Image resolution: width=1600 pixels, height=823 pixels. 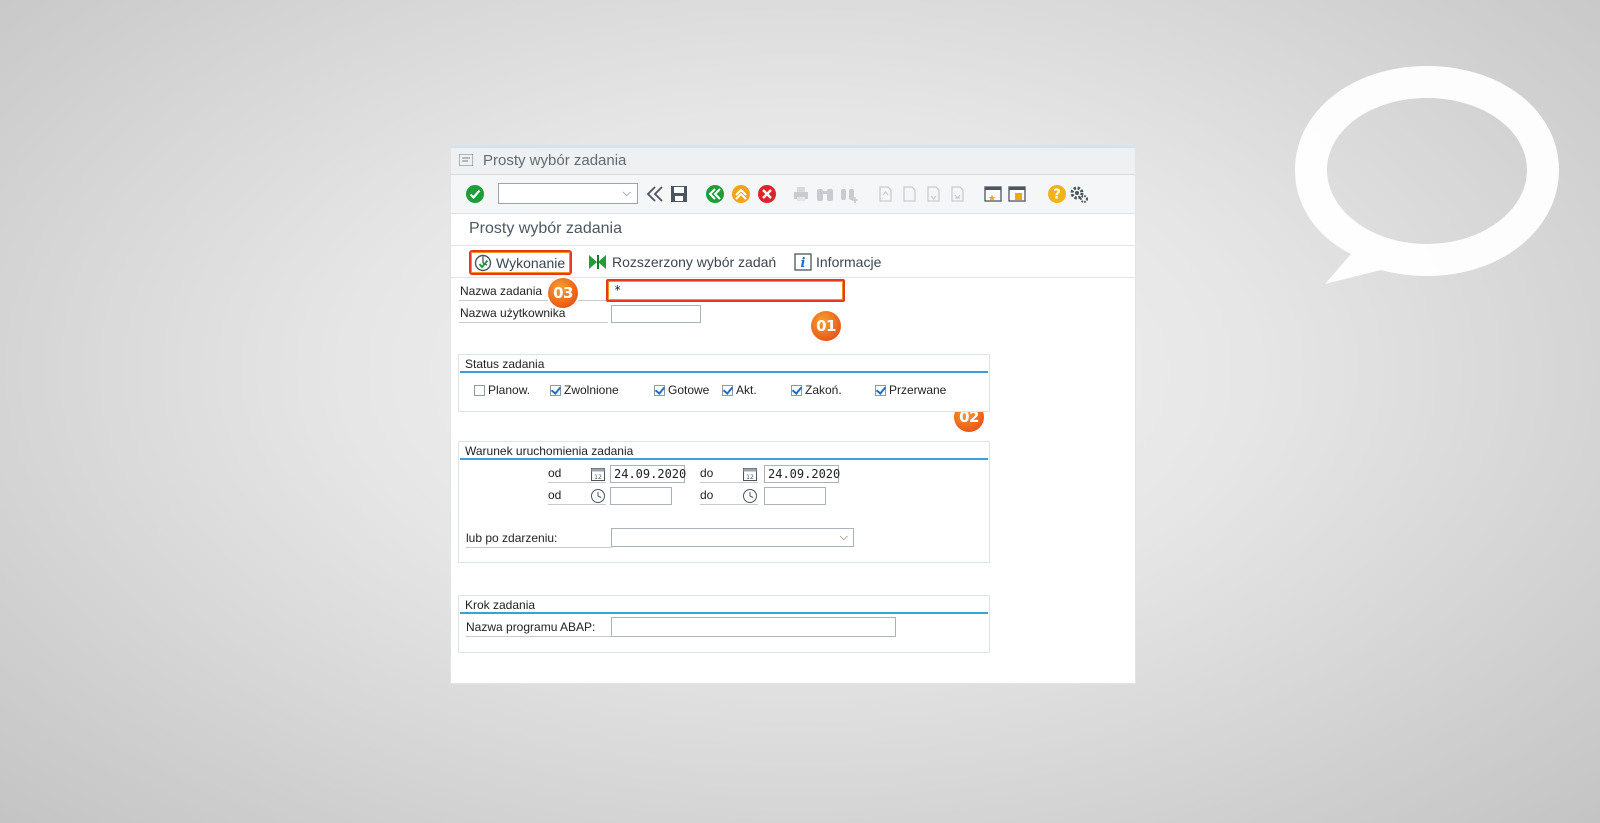 I want to click on command-field: ⌵, so click(x=568, y=193).